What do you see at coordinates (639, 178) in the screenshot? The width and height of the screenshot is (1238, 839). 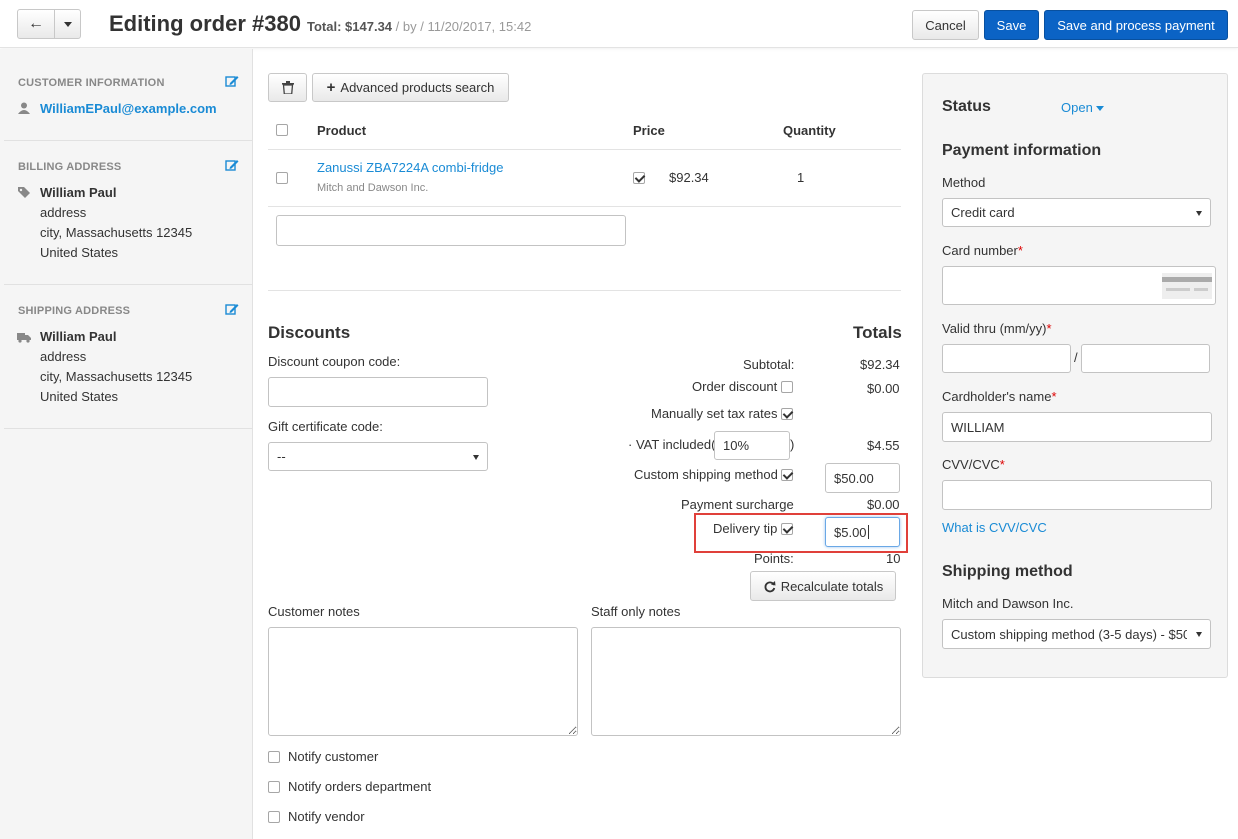 I see `price-checkbox` at bounding box center [639, 178].